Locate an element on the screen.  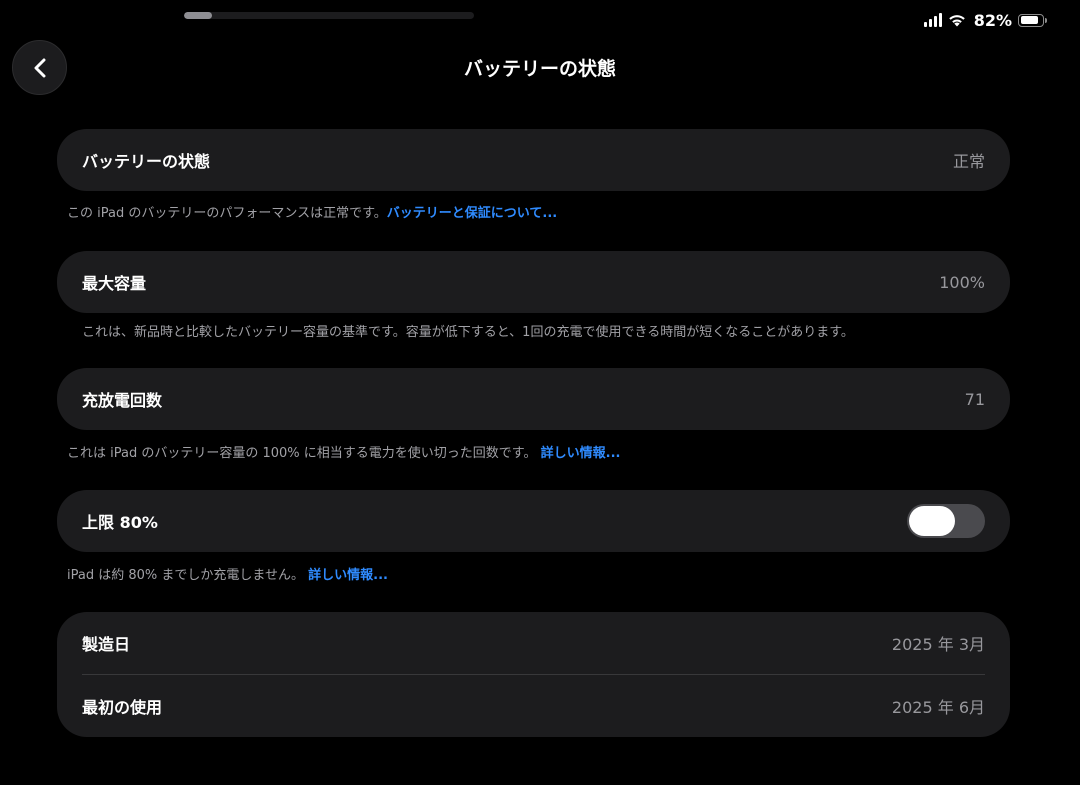
battery-health-row: バッテリーの状態 正常 is located at coordinates (533, 160).